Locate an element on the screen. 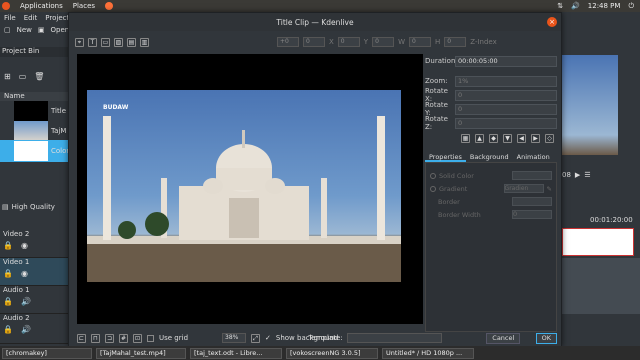 Image resolution: width=640 pixels, height=360 pixels. track-video-1: Video 1 🔒 ◉ is located at coordinates (37, 272).